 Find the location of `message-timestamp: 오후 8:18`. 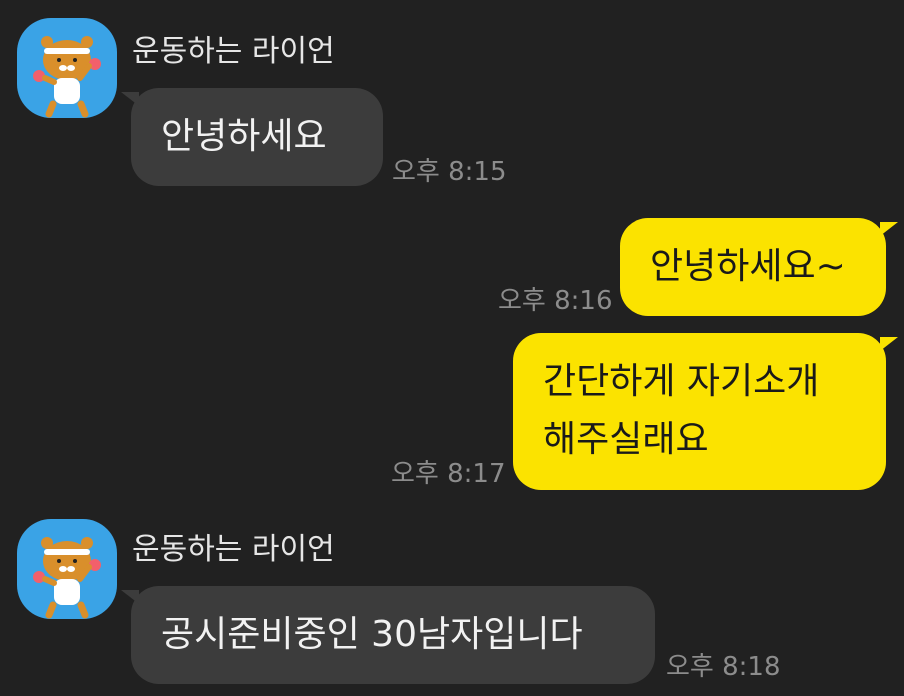

message-timestamp: 오후 8:18 is located at coordinates (723, 667).